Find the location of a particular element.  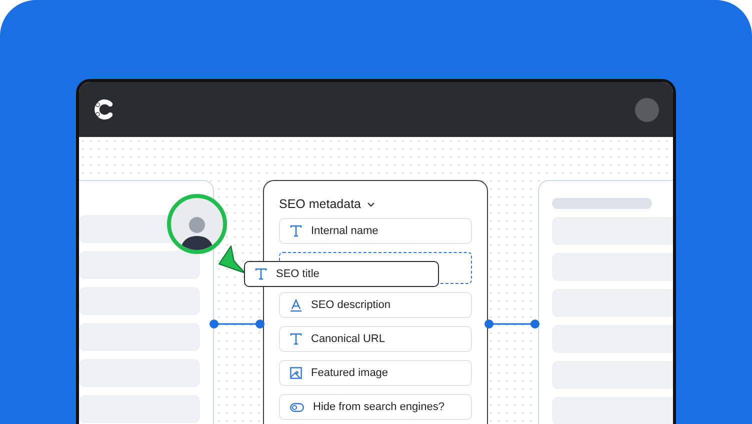

field-item: Hide from search engines? is located at coordinates (375, 407).